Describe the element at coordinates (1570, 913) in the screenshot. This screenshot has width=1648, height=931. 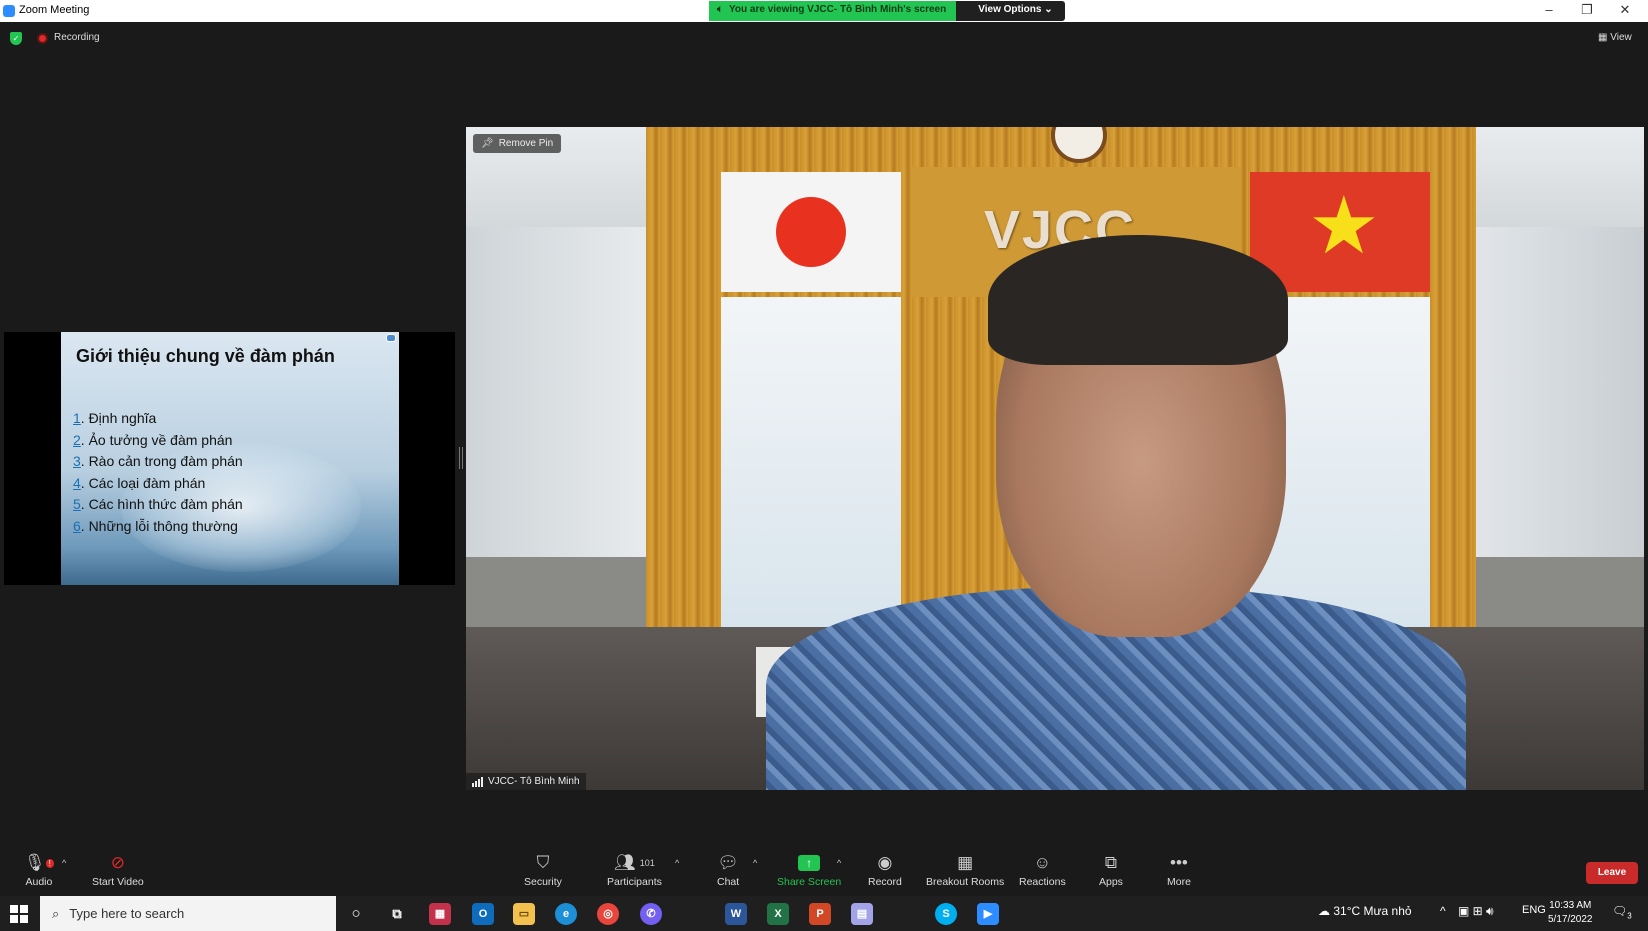
I see `taskbar-clock: 10:33 AM 5/17/2022` at that location.